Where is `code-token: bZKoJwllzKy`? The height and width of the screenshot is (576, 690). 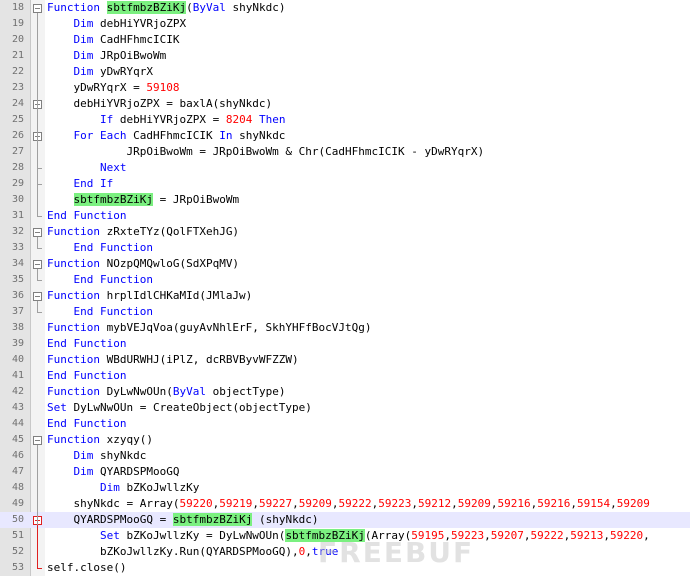
code-token: bZKoJwllzKy is located at coordinates (159, 487).